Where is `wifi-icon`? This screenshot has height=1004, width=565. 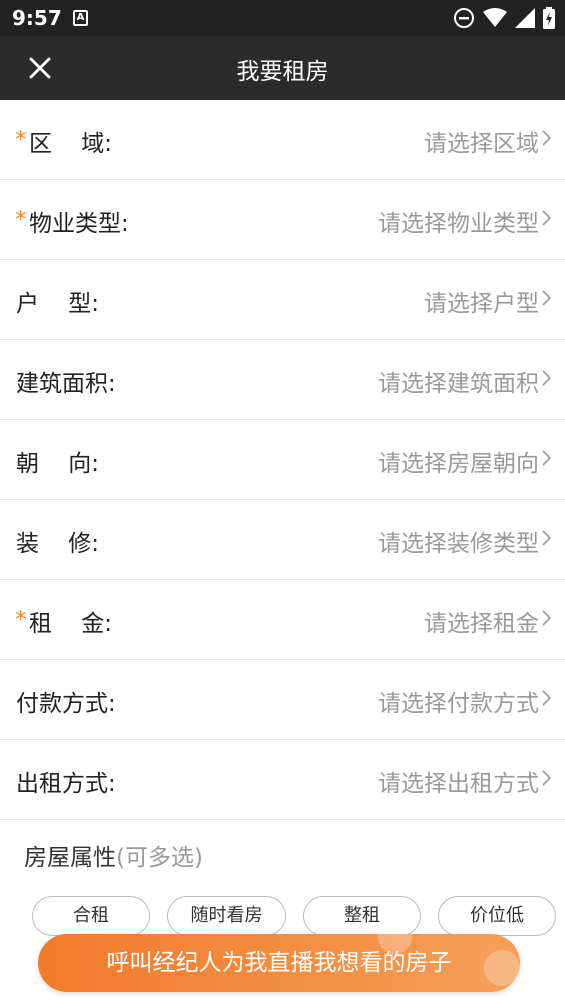 wifi-icon is located at coordinates (495, 17).